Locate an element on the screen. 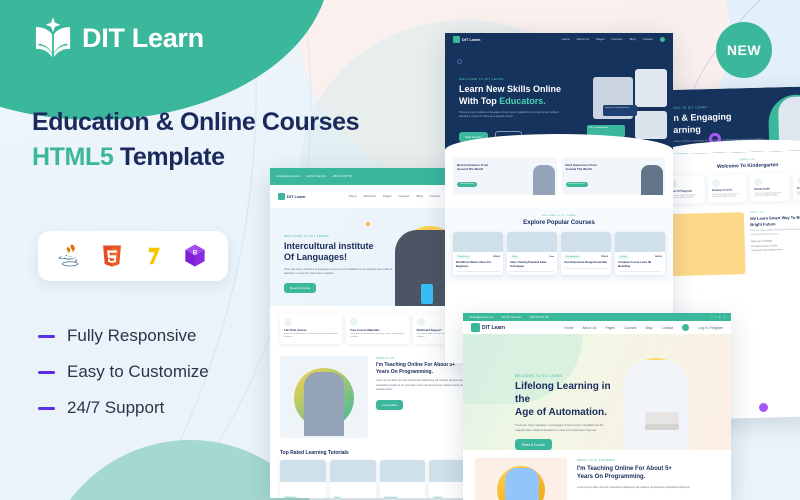  ic-topbar-phone: +880 123 456 789 is located at coordinates (341, 176).